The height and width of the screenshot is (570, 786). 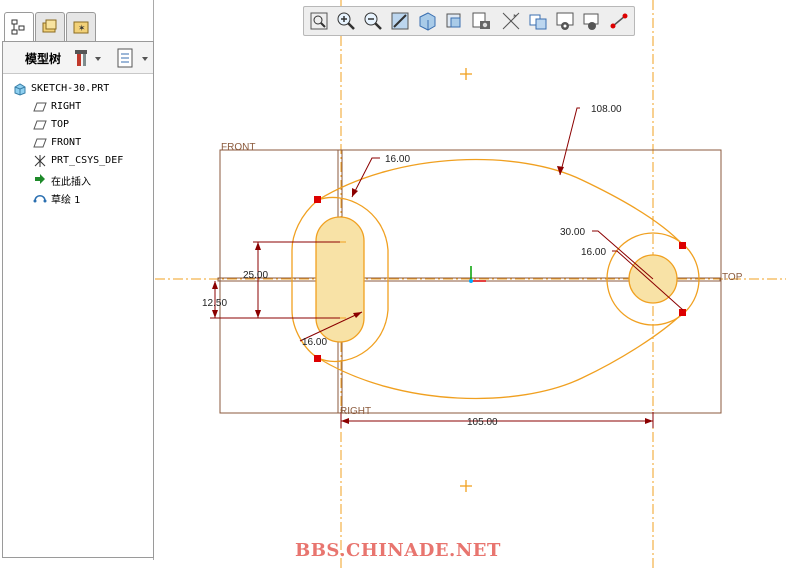 What do you see at coordinates (572, 232) in the screenshot?
I see `dim-30-label: 30.00` at bounding box center [572, 232].